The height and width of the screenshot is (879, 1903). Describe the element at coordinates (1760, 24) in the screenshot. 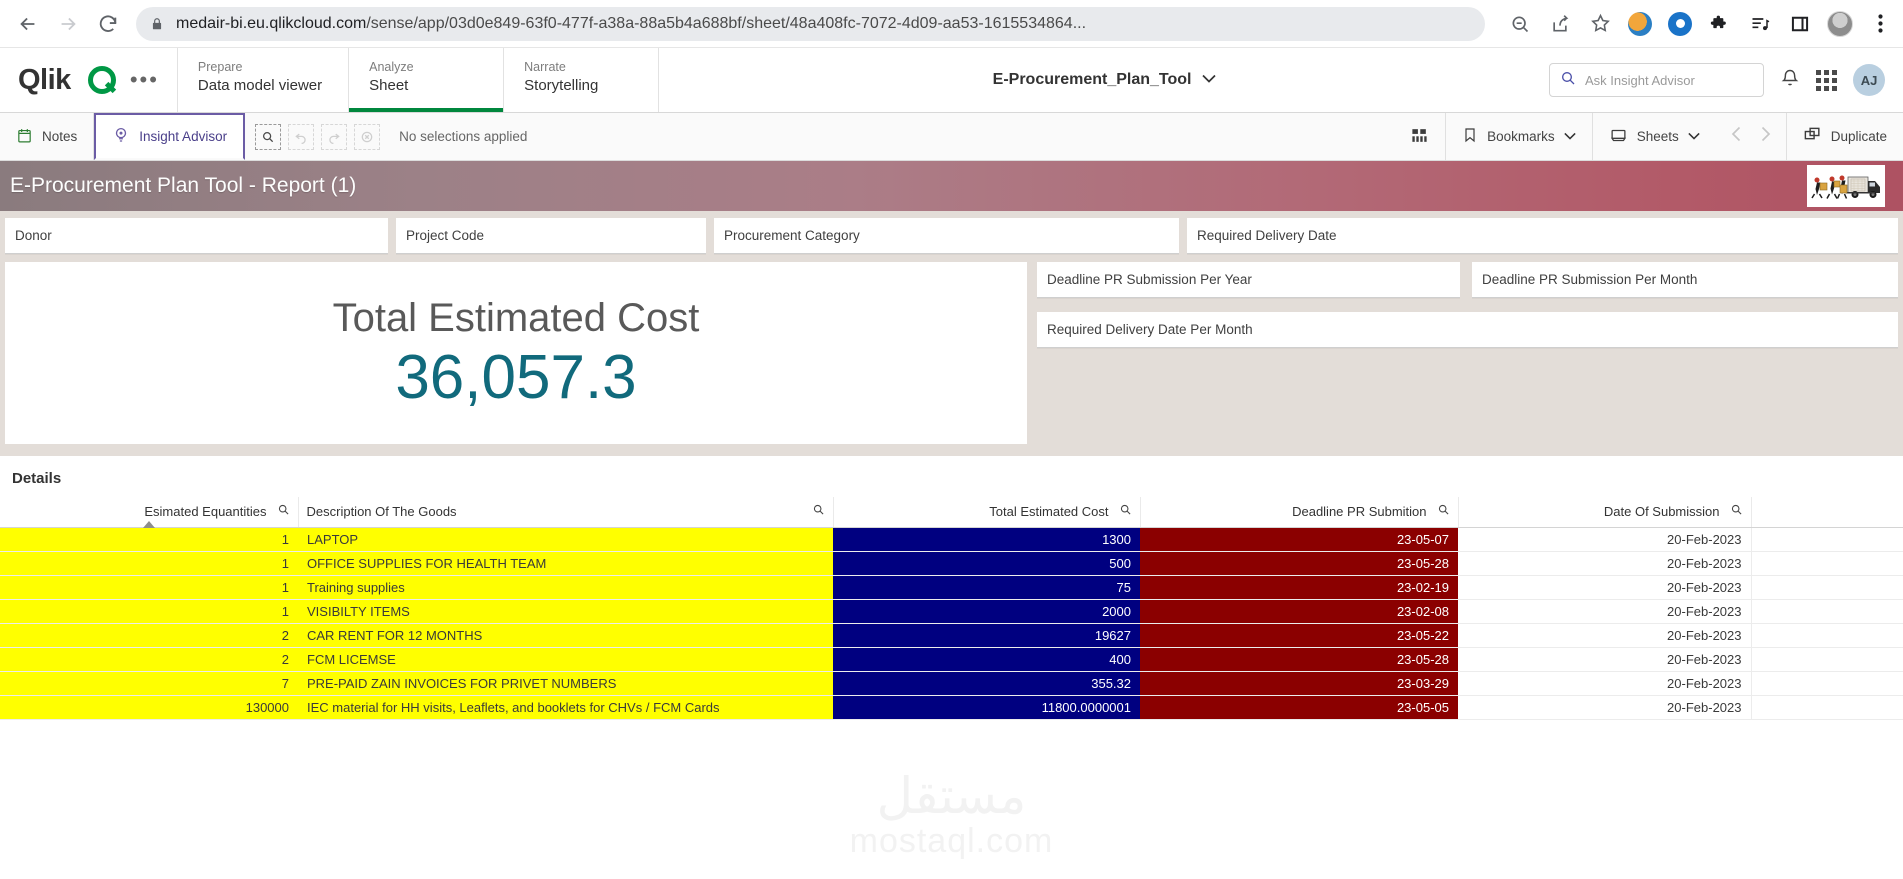

I see `playlist-icon` at that location.